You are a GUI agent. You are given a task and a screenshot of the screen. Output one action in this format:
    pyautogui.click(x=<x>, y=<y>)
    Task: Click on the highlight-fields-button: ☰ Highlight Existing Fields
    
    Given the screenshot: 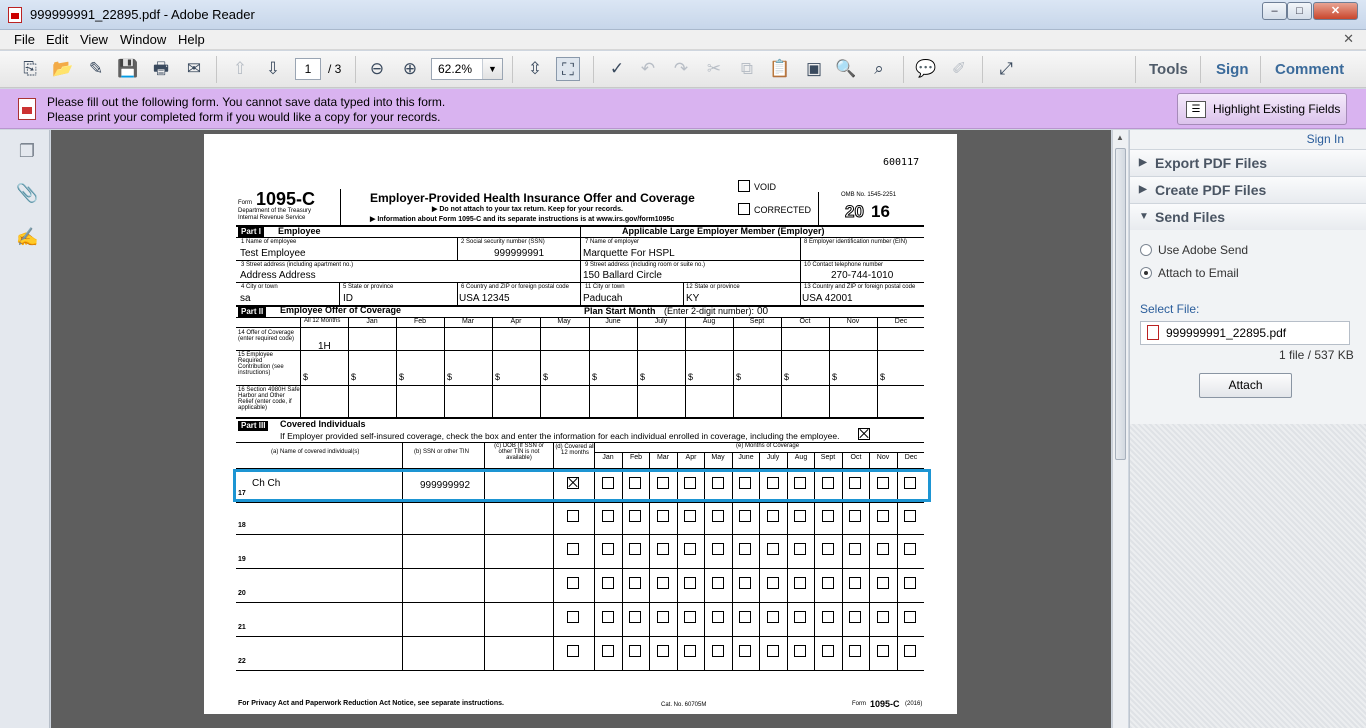 What is the action you would take?
    pyautogui.click(x=1262, y=109)
    